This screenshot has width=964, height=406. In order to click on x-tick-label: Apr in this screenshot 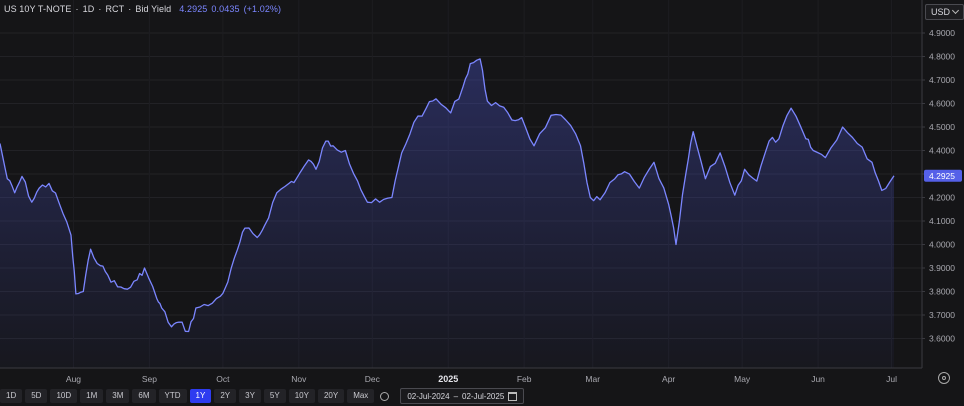, I will do `click(668, 379)`.